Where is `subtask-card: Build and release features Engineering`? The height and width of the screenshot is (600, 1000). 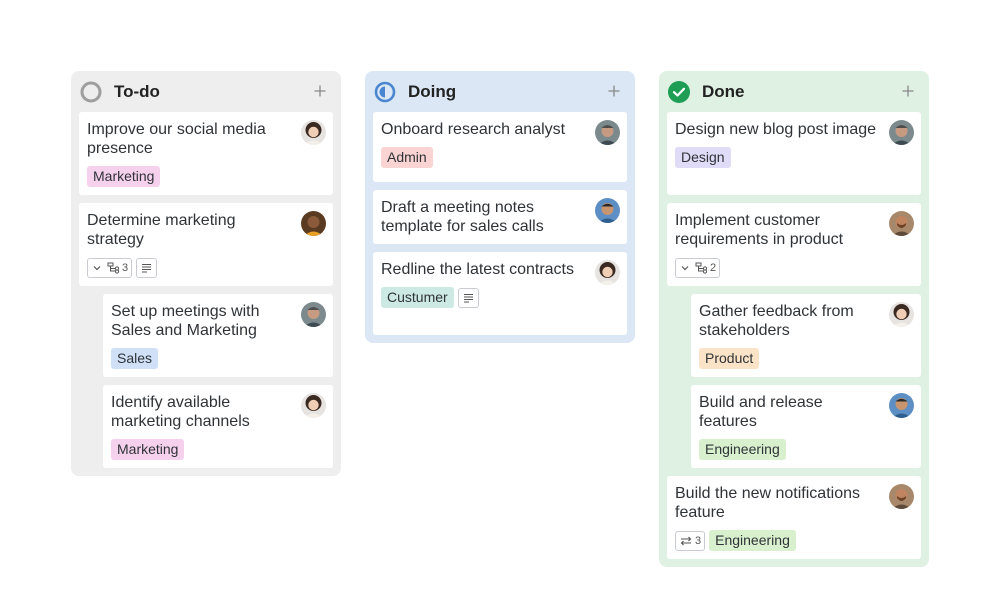 subtask-card: Build and release features Engineering is located at coordinates (806, 426).